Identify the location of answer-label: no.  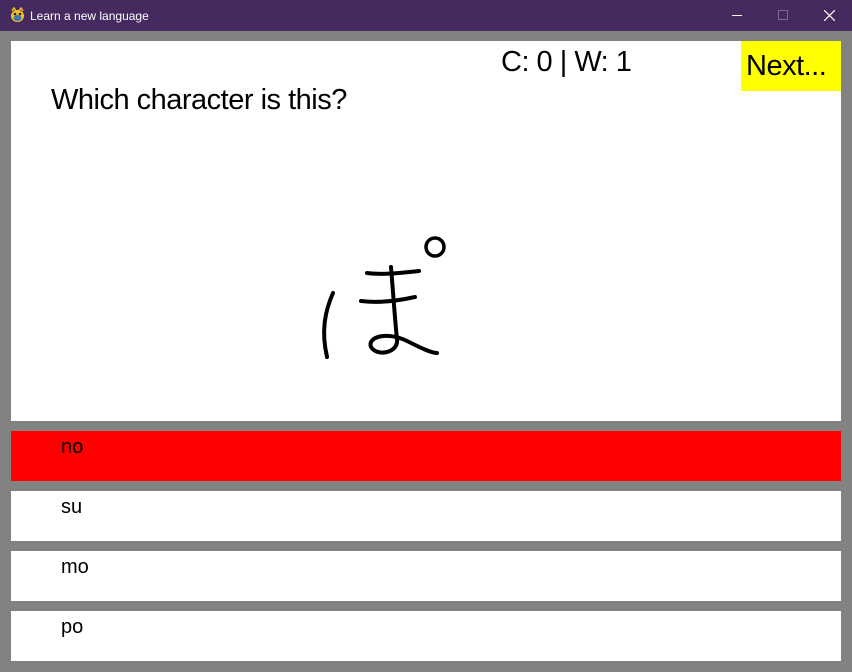
(72, 447).